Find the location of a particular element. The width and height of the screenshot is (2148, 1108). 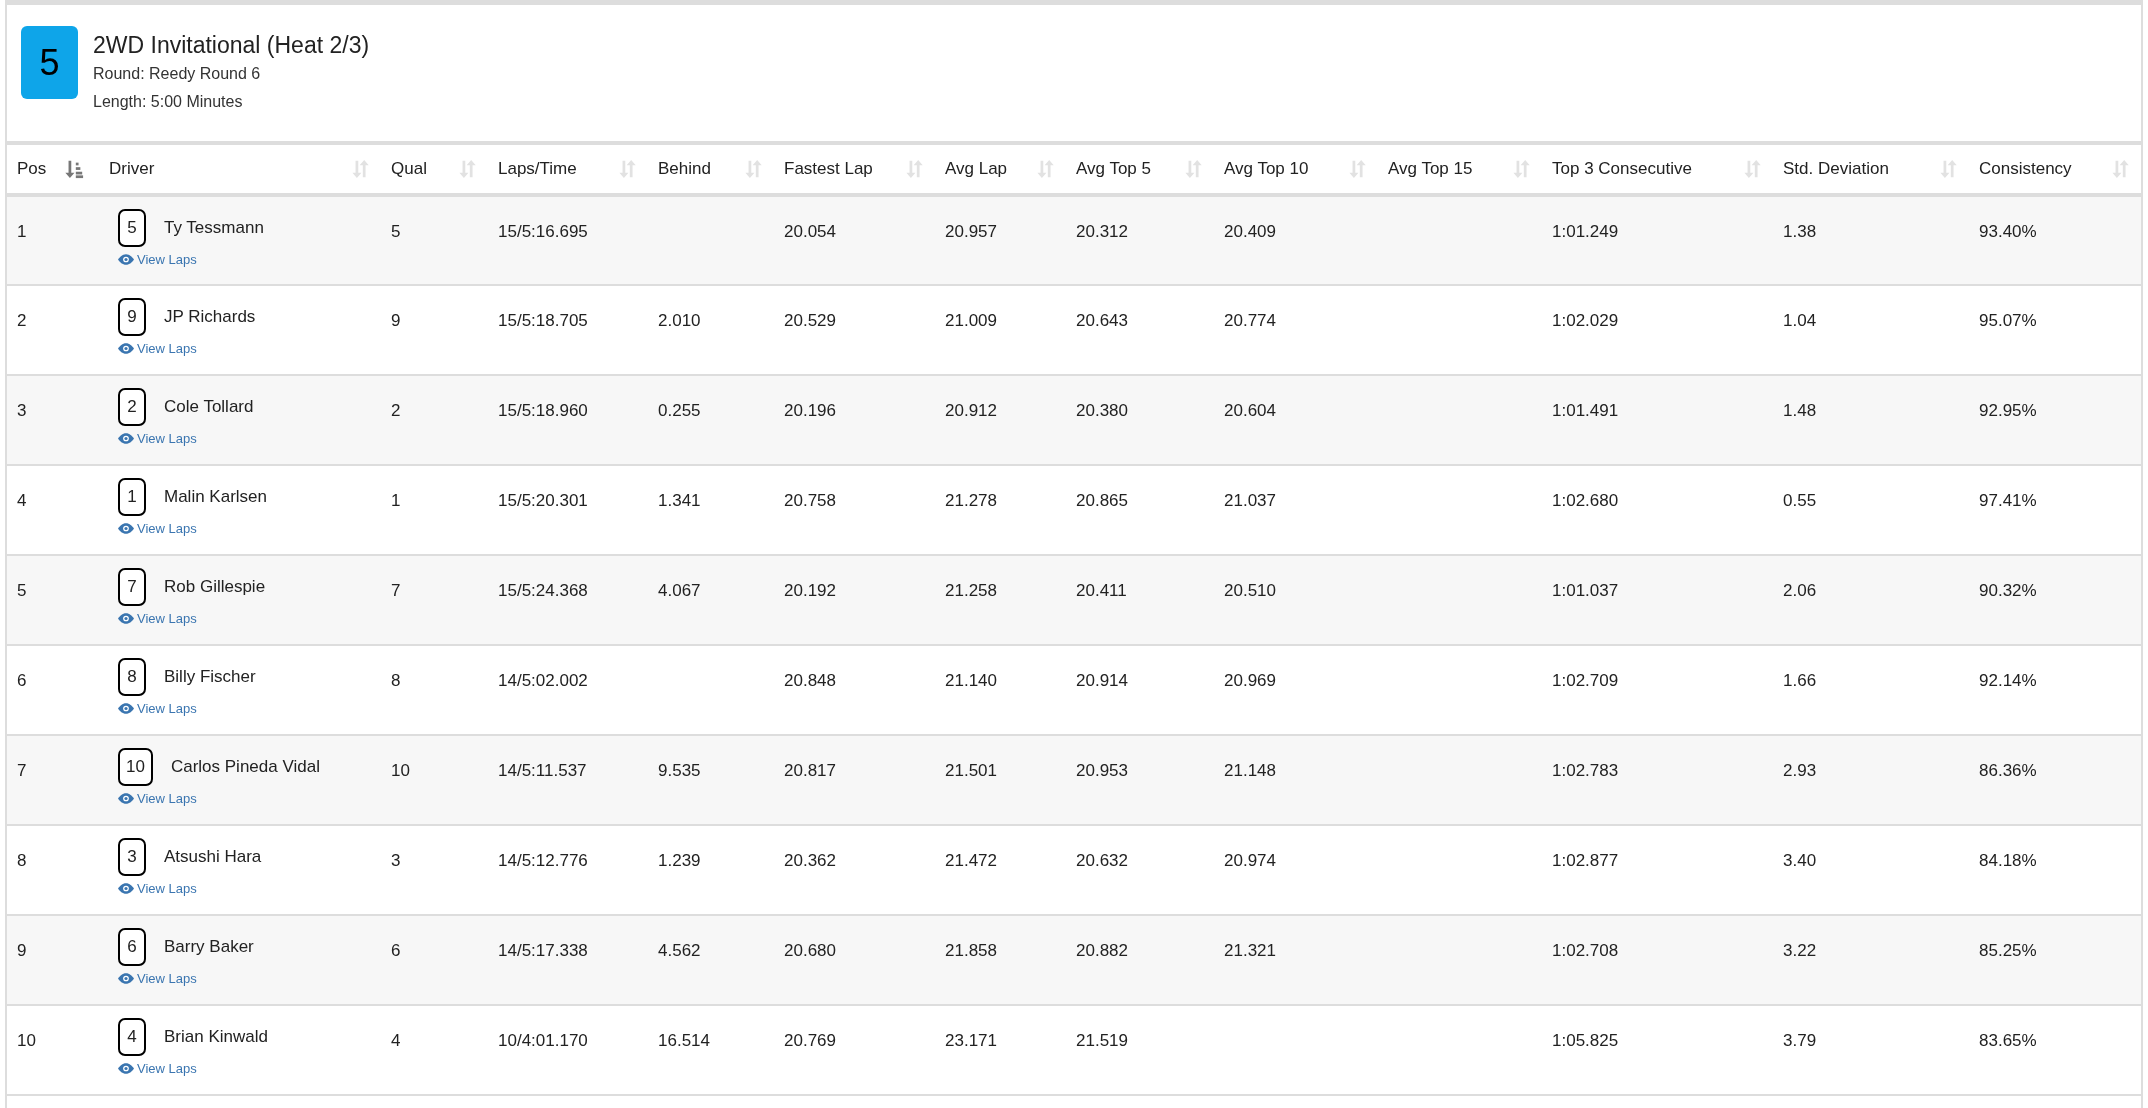

column-header: Avg Top 15 is located at coordinates (1430, 169).